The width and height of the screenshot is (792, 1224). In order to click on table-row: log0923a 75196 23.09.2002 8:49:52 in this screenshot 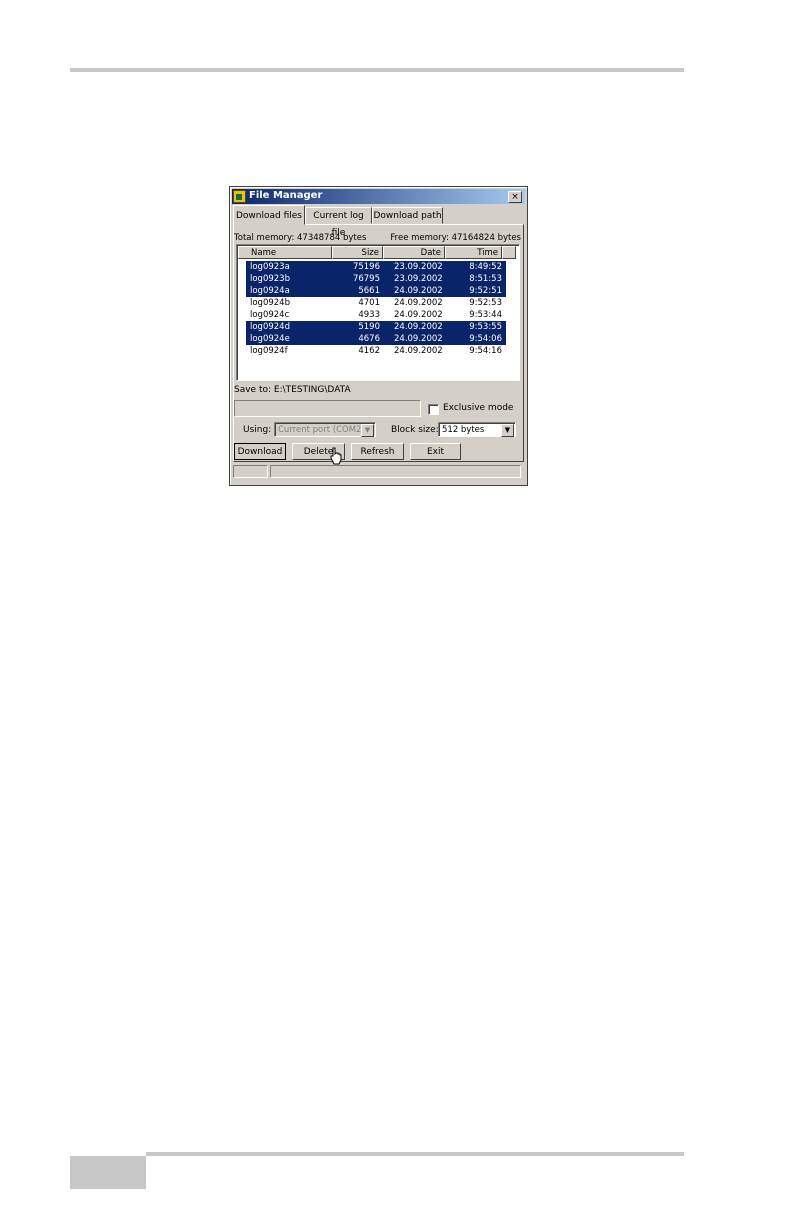, I will do `click(376, 267)`.